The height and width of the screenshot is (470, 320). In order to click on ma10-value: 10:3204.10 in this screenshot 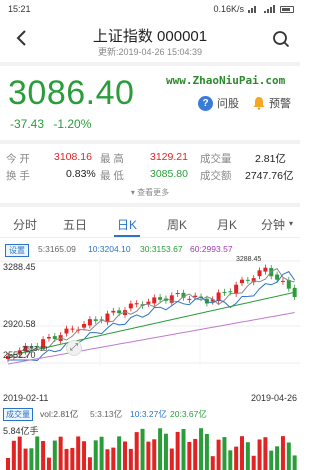, I will do `click(109, 249)`.